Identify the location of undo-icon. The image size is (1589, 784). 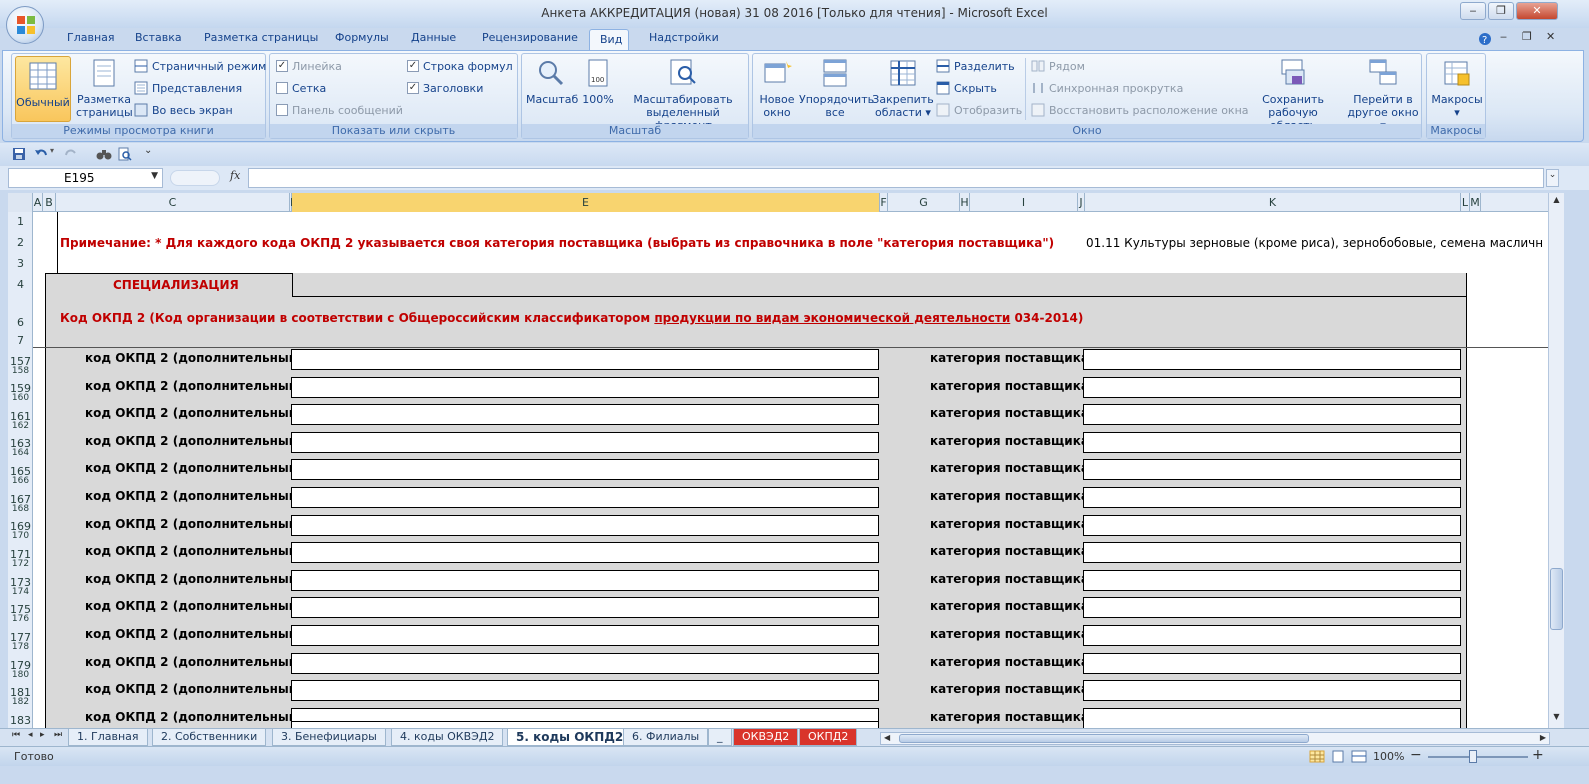
(41, 154).